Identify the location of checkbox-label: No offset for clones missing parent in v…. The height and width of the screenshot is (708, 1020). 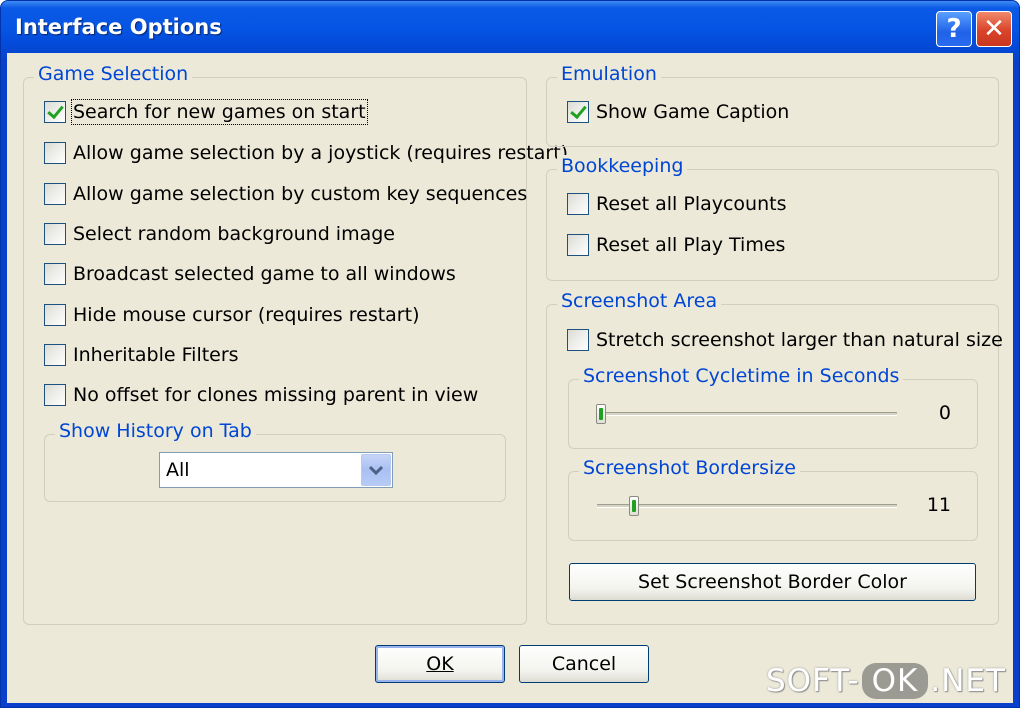
(276, 395).